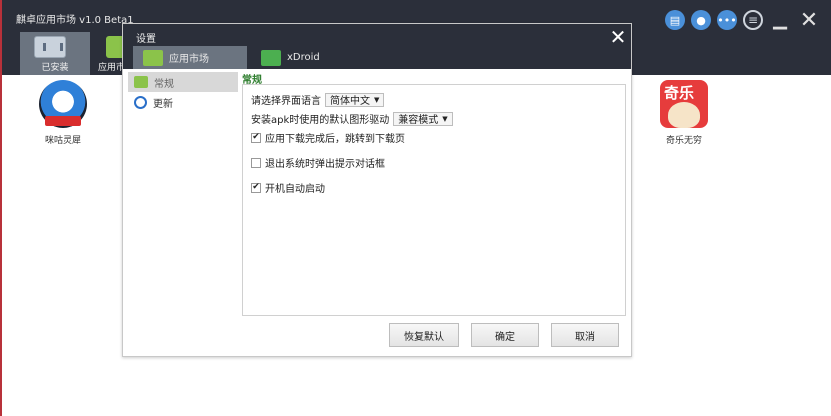 The image size is (831, 416). Describe the element at coordinates (164, 84) in the screenshot. I see `nav-item-label: 常规` at that location.